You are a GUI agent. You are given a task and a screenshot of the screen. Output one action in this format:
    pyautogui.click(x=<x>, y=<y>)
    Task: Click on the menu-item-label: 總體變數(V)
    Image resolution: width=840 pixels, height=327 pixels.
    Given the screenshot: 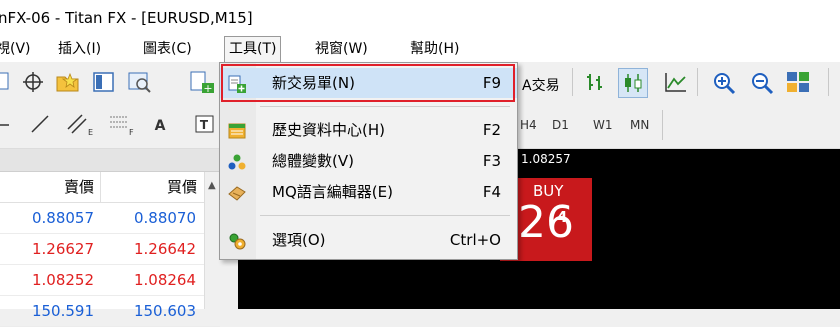 What is the action you would take?
    pyautogui.click(x=313, y=161)
    